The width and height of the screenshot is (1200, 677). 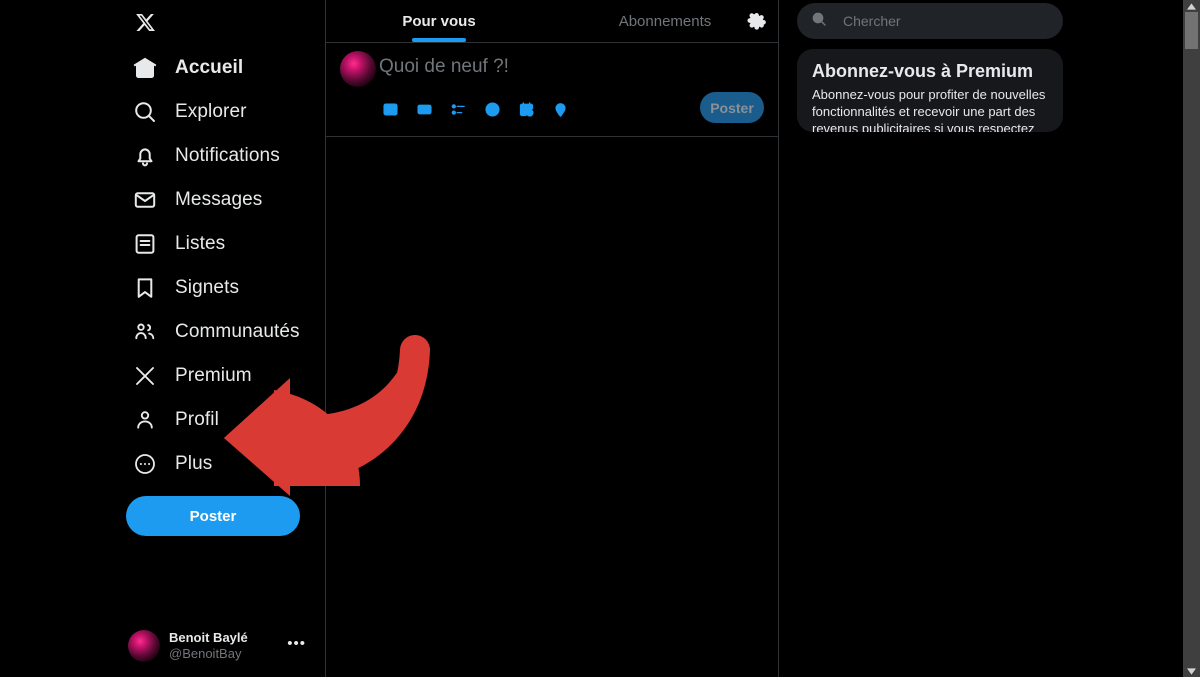 I want to click on sidebar-item-notifications: Notifications, so click(x=221, y=156).